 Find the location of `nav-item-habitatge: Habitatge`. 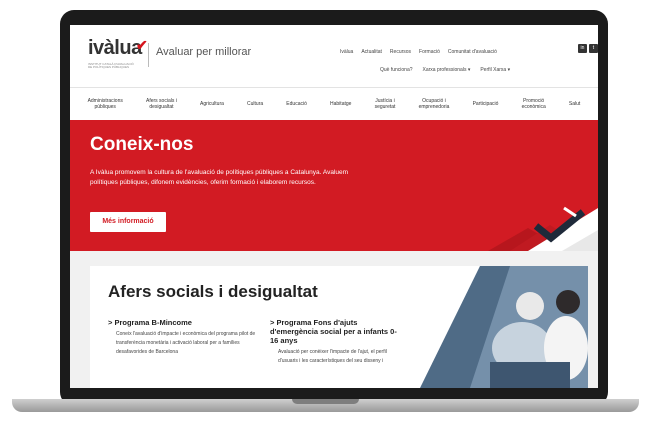

nav-item-habitatge: Habitatge is located at coordinates (340, 104).